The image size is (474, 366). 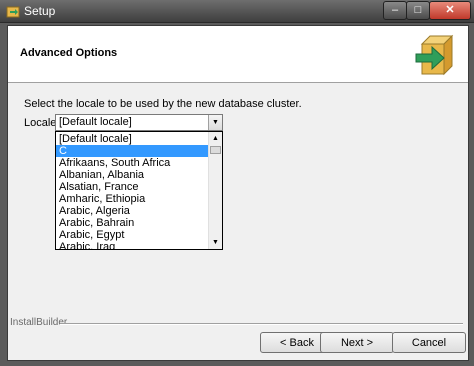 I want to click on list-item: Alsatian, France, so click(x=132, y=187).